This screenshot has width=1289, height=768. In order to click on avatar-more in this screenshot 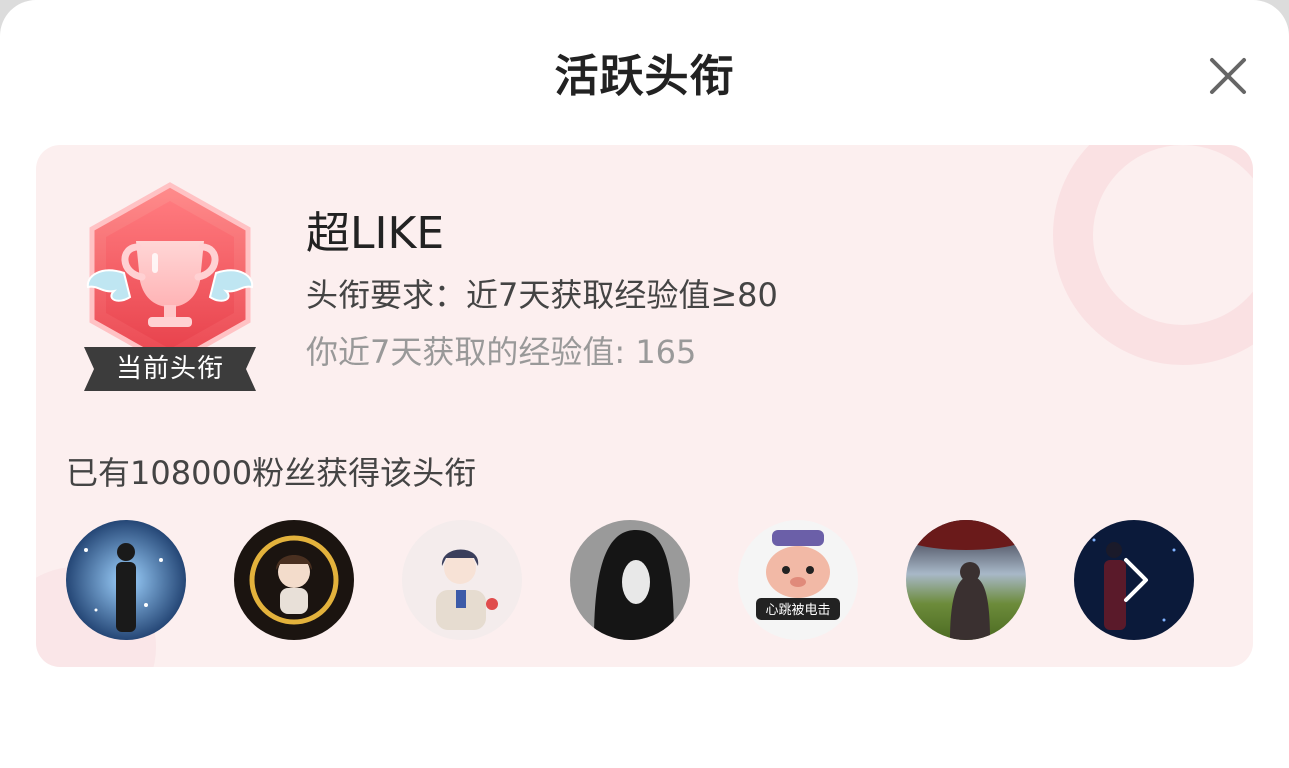, I will do `click(1134, 580)`.